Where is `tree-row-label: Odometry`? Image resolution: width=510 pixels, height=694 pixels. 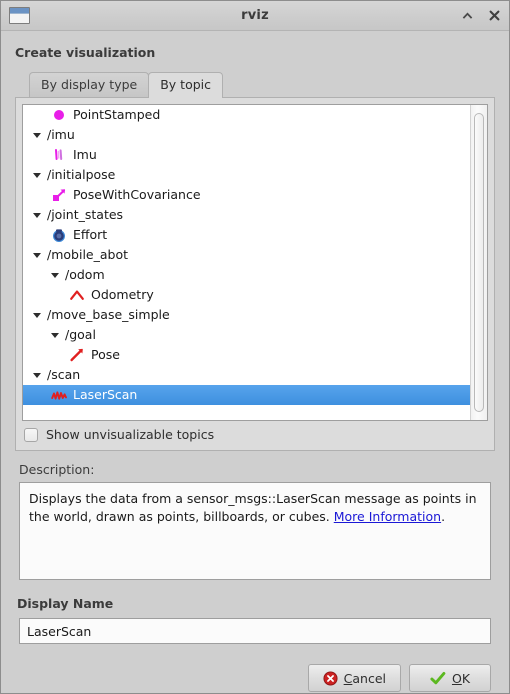 tree-row-label: Odometry is located at coordinates (122, 294).